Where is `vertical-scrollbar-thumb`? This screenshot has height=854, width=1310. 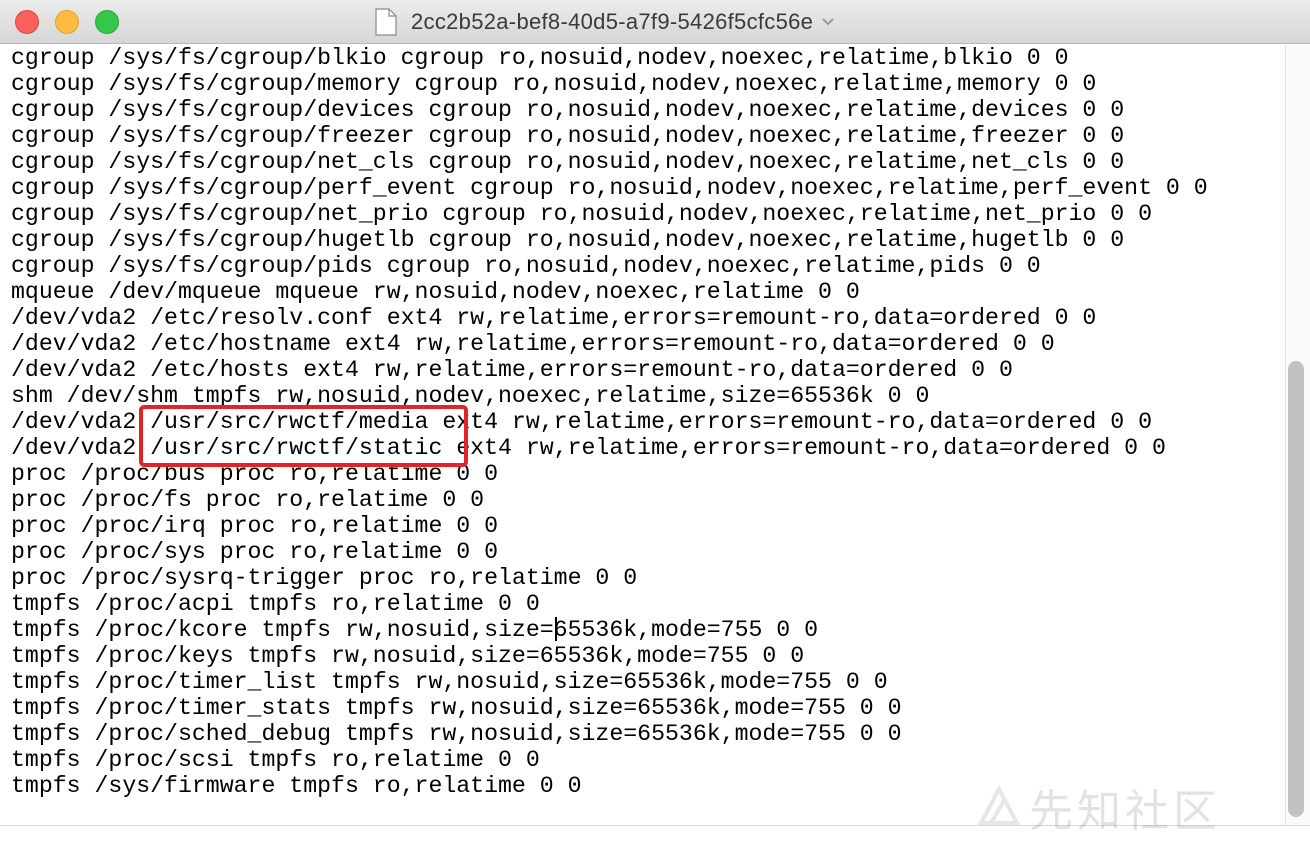
vertical-scrollbar-thumb is located at coordinates (1296, 589).